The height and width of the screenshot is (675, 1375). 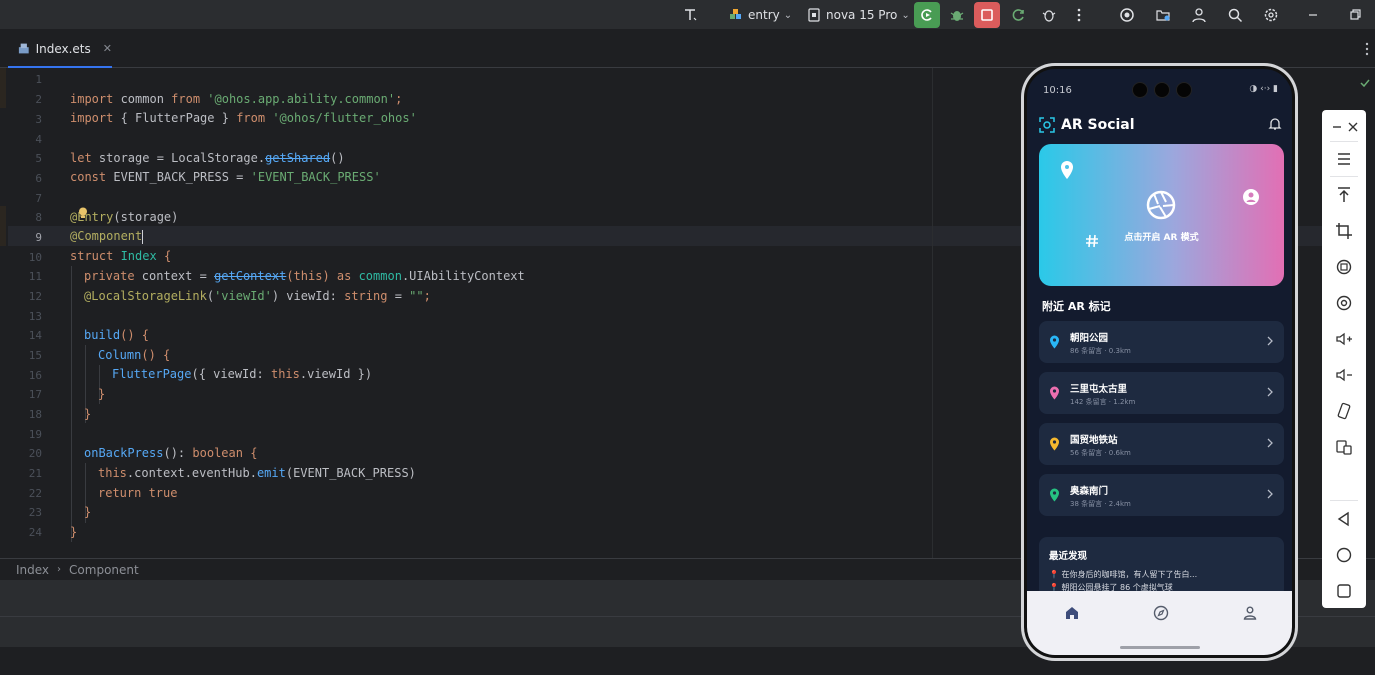 I want to click on text-tool-icon, so click(x=690, y=15).